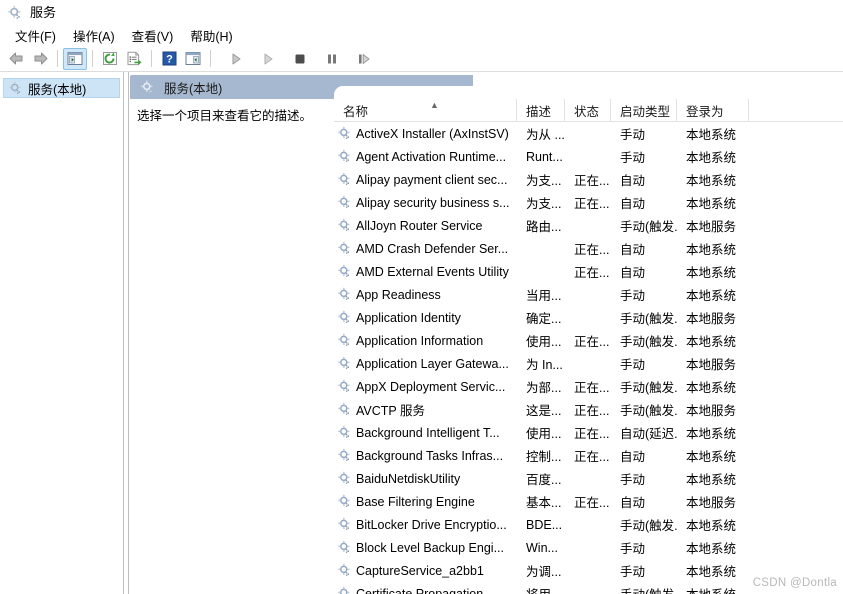 The height and width of the screenshot is (594, 843). I want to click on back-icon, so click(16, 59).